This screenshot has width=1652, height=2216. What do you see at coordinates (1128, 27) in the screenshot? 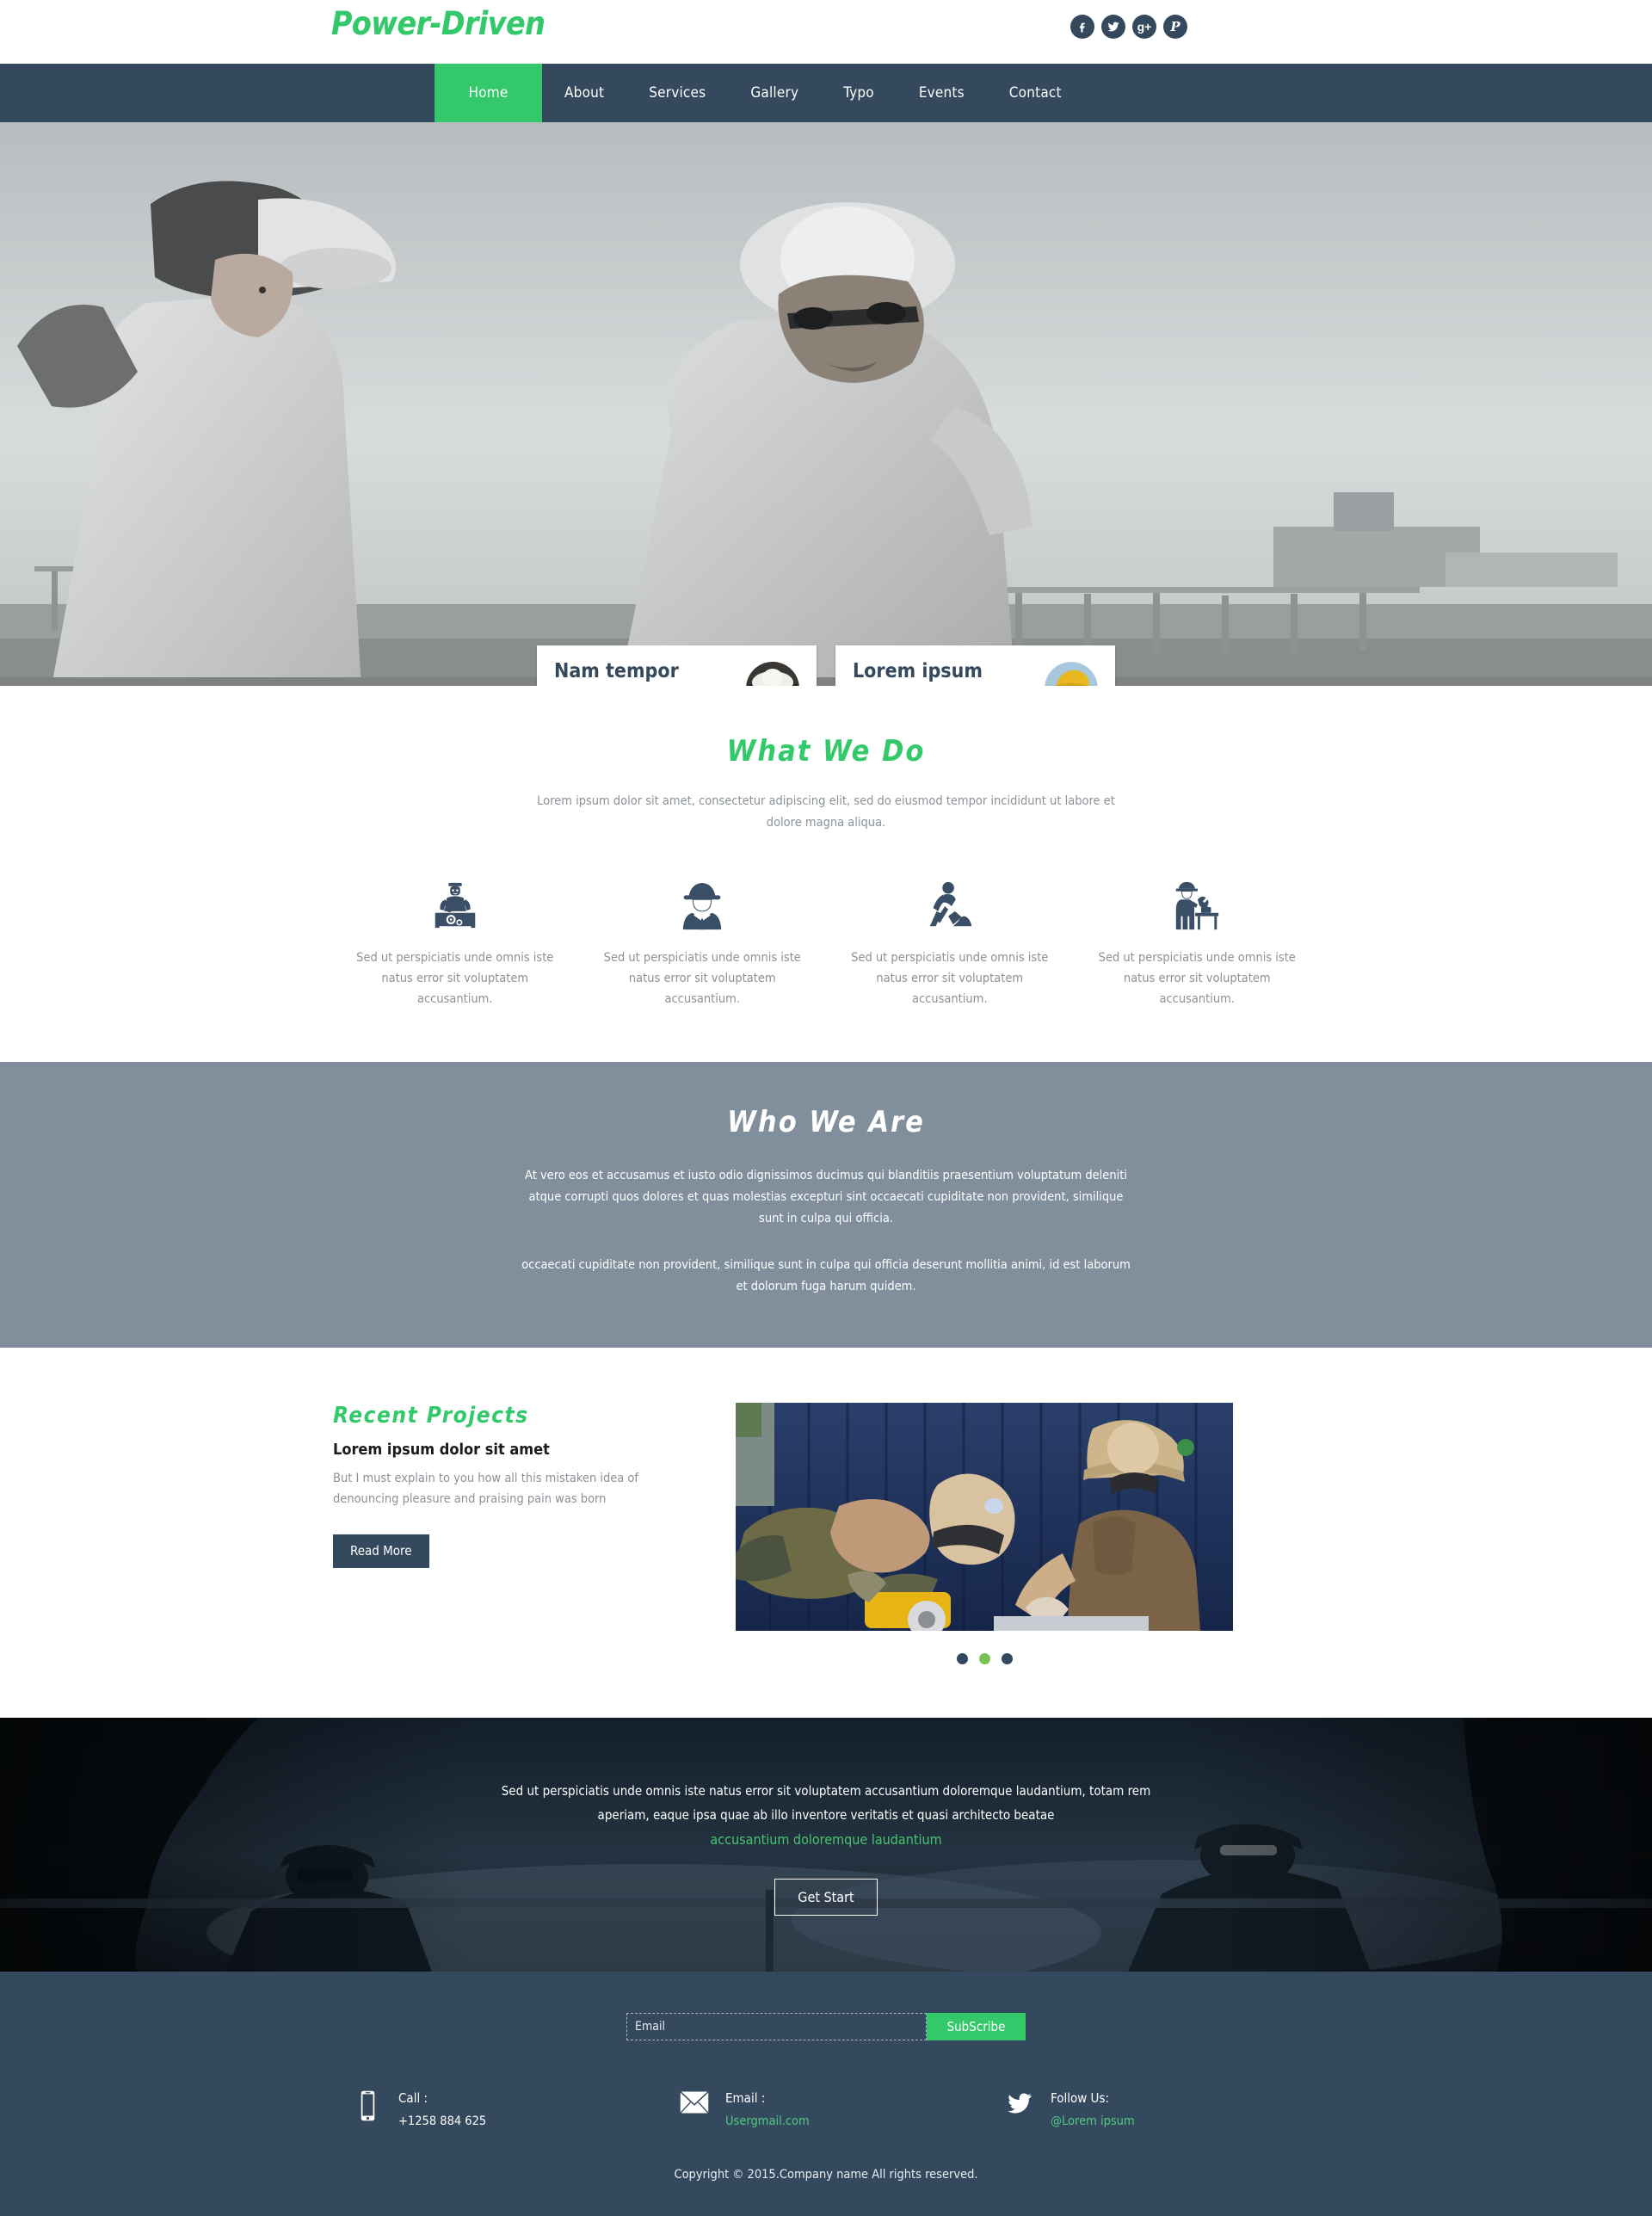
I see `social-links: g+ P` at bounding box center [1128, 27].